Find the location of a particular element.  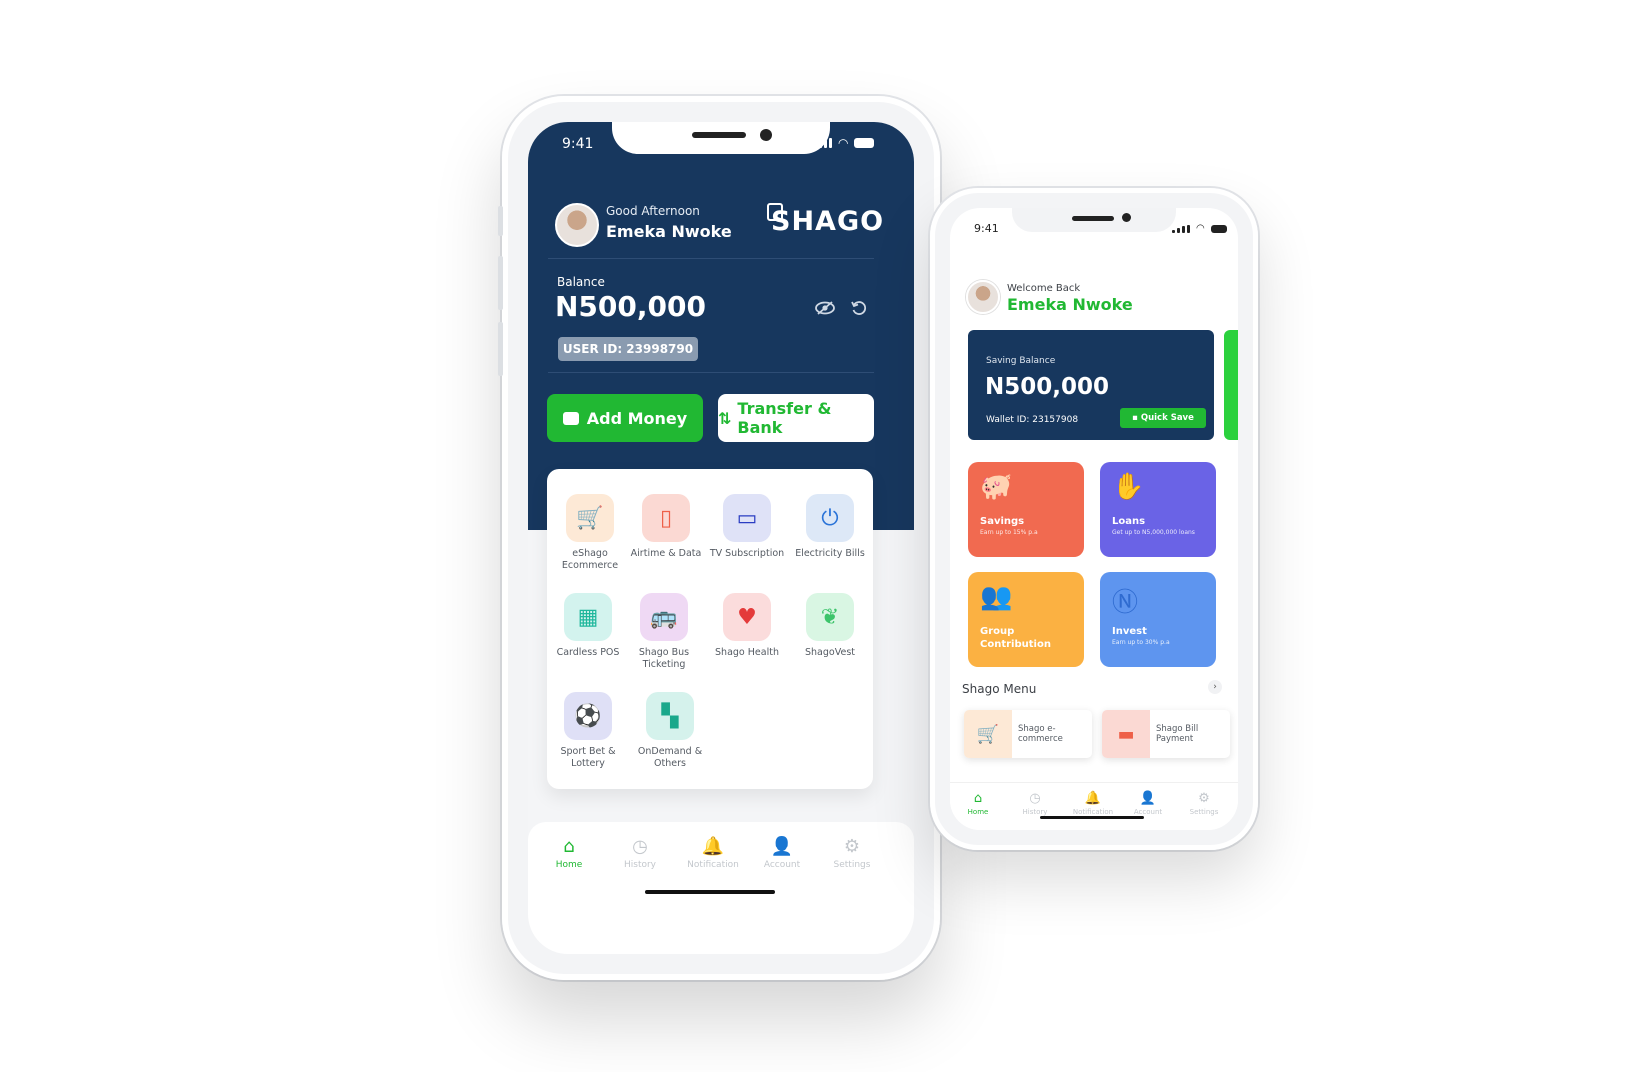

tile-title: Invest is located at coordinates (1129, 631).